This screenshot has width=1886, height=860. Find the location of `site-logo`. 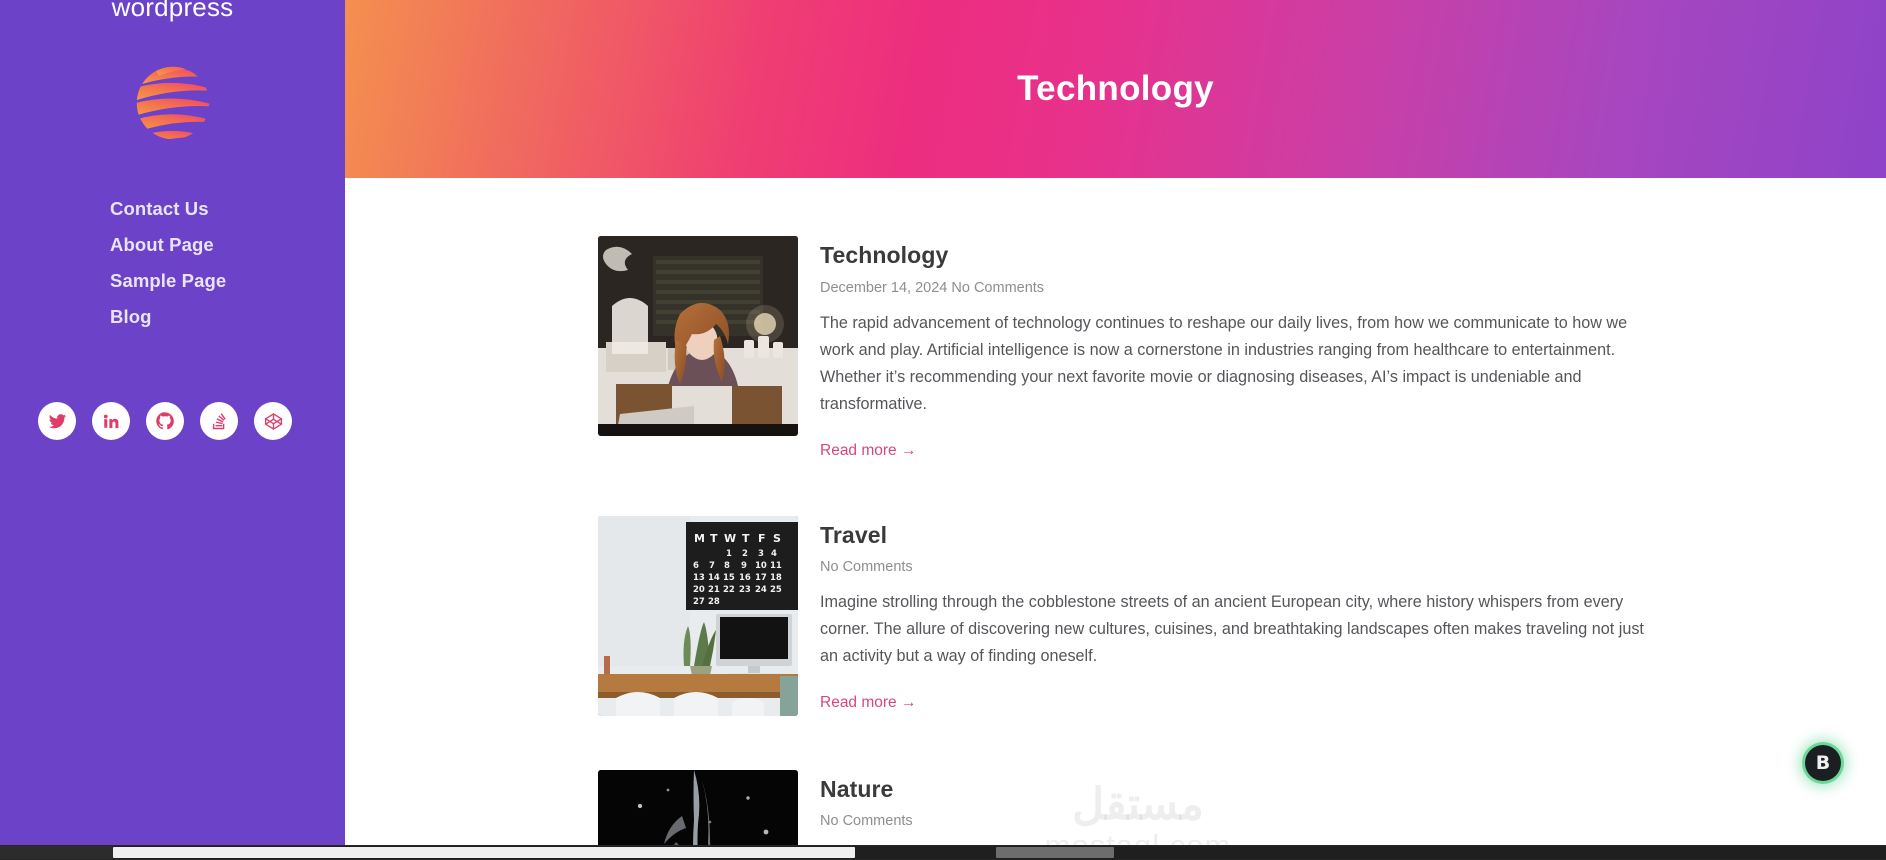

site-logo is located at coordinates (172, 103).